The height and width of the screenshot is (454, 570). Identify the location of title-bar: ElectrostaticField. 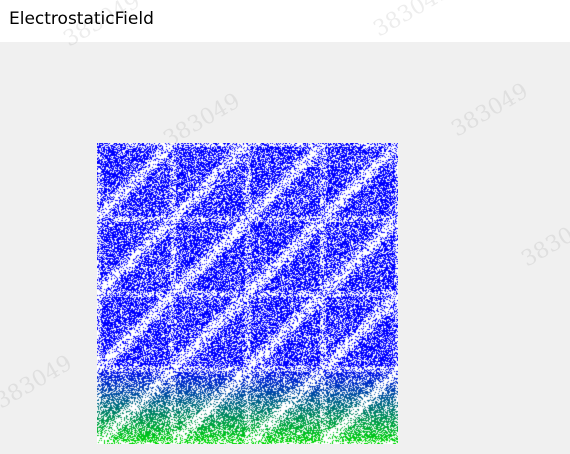
(285, 21).